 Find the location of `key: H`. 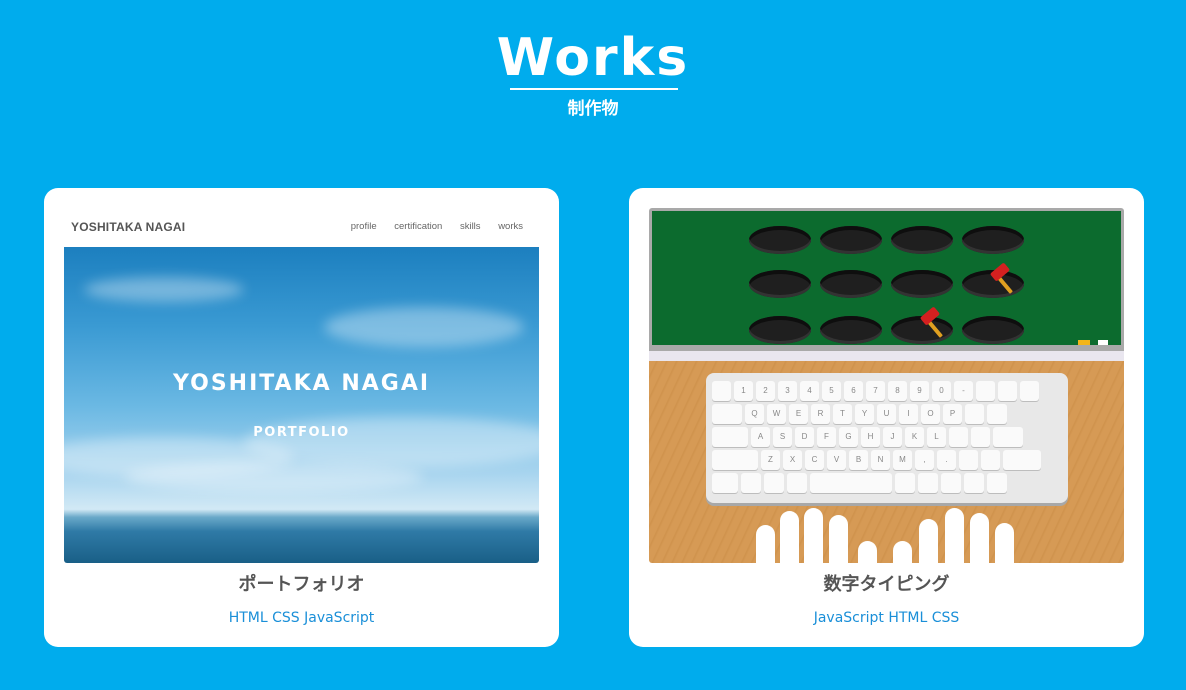

key: H is located at coordinates (870, 437).